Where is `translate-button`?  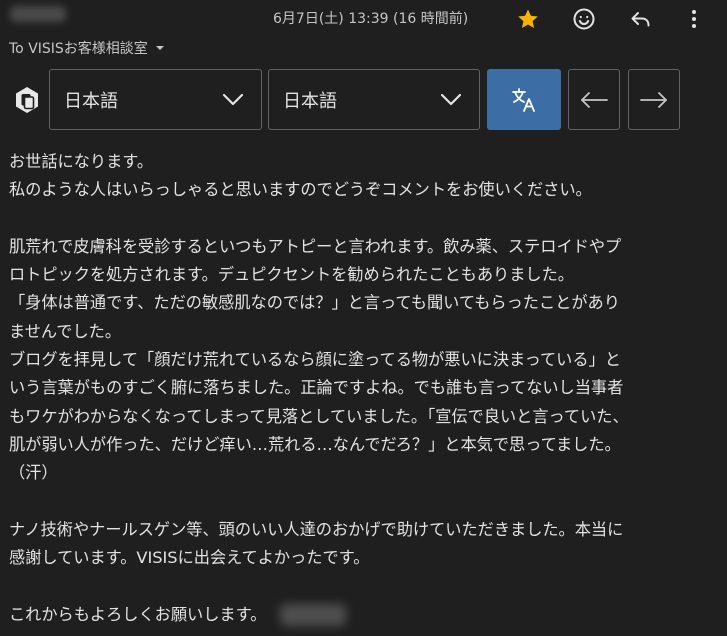
translate-button is located at coordinates (524, 99).